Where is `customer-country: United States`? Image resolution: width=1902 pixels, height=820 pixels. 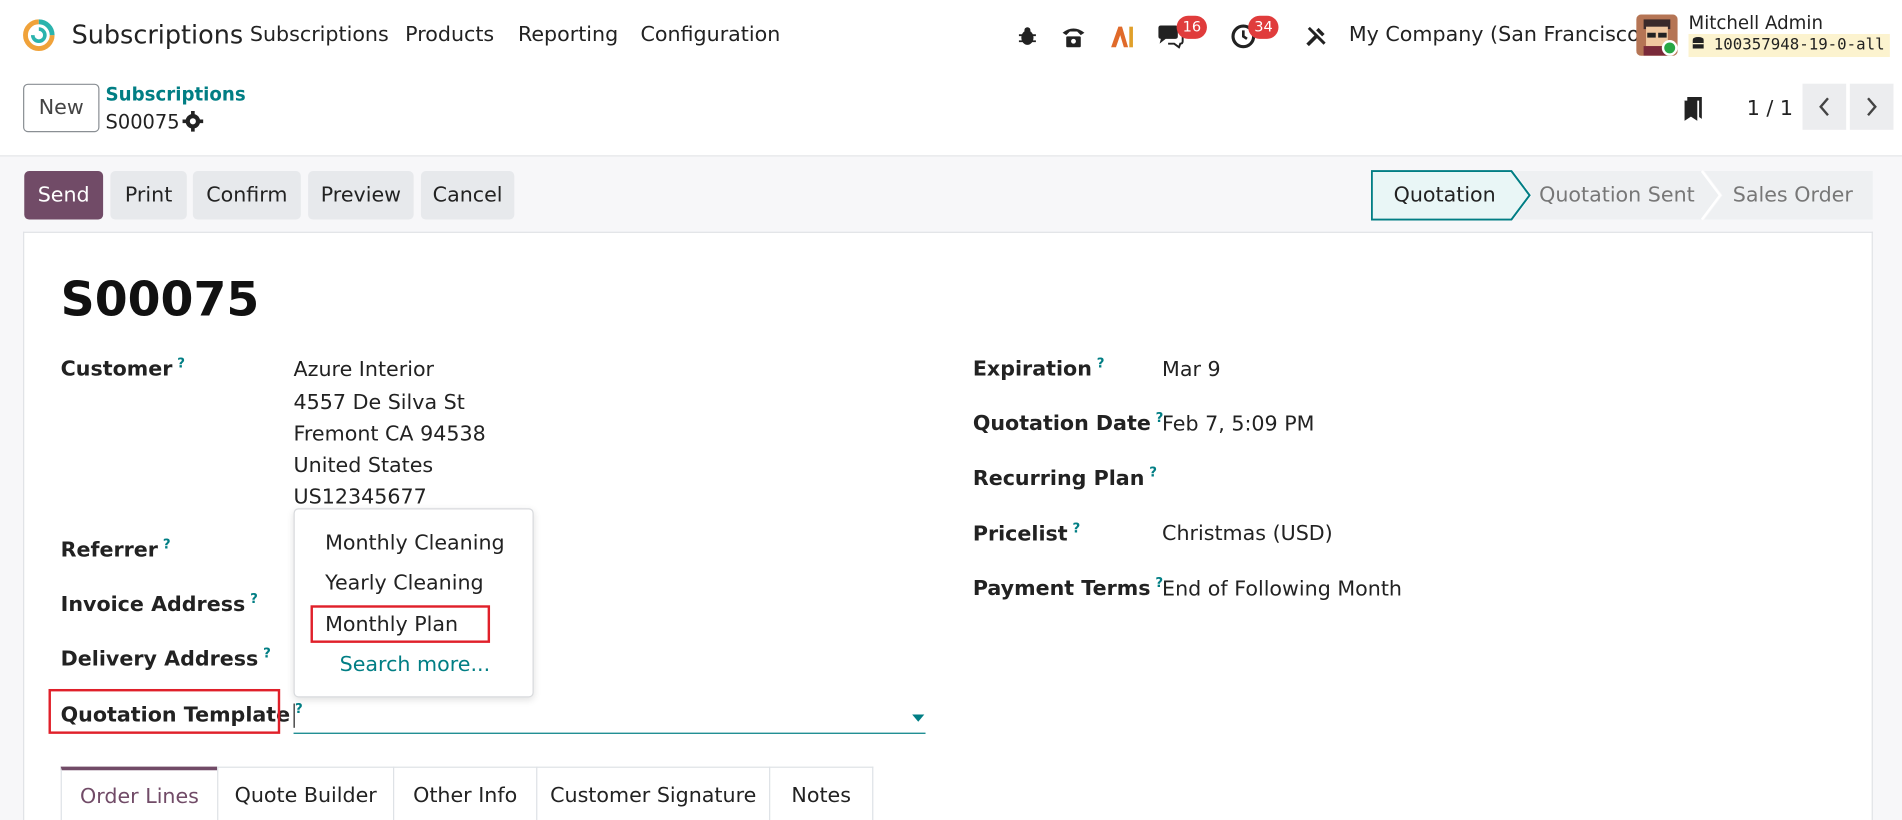
customer-country: United States is located at coordinates (363, 465).